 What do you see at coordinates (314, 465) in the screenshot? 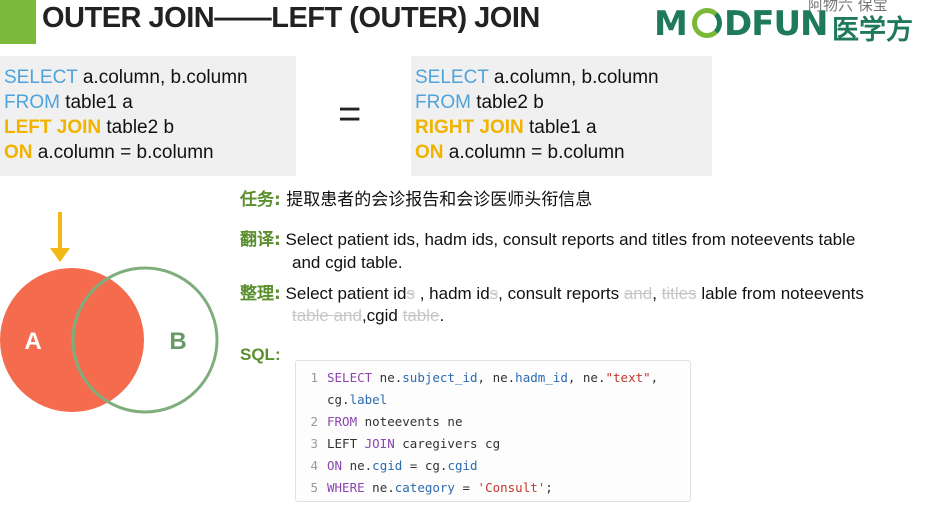
I see `line-number: 4` at bounding box center [314, 465].